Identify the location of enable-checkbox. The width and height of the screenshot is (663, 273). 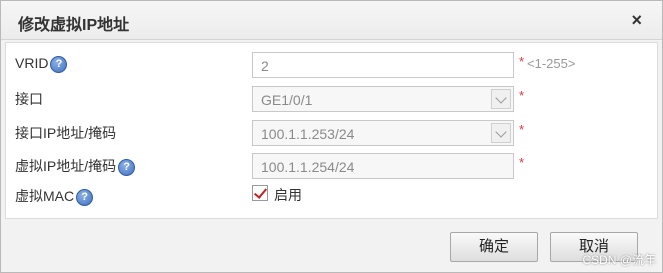
(260, 193).